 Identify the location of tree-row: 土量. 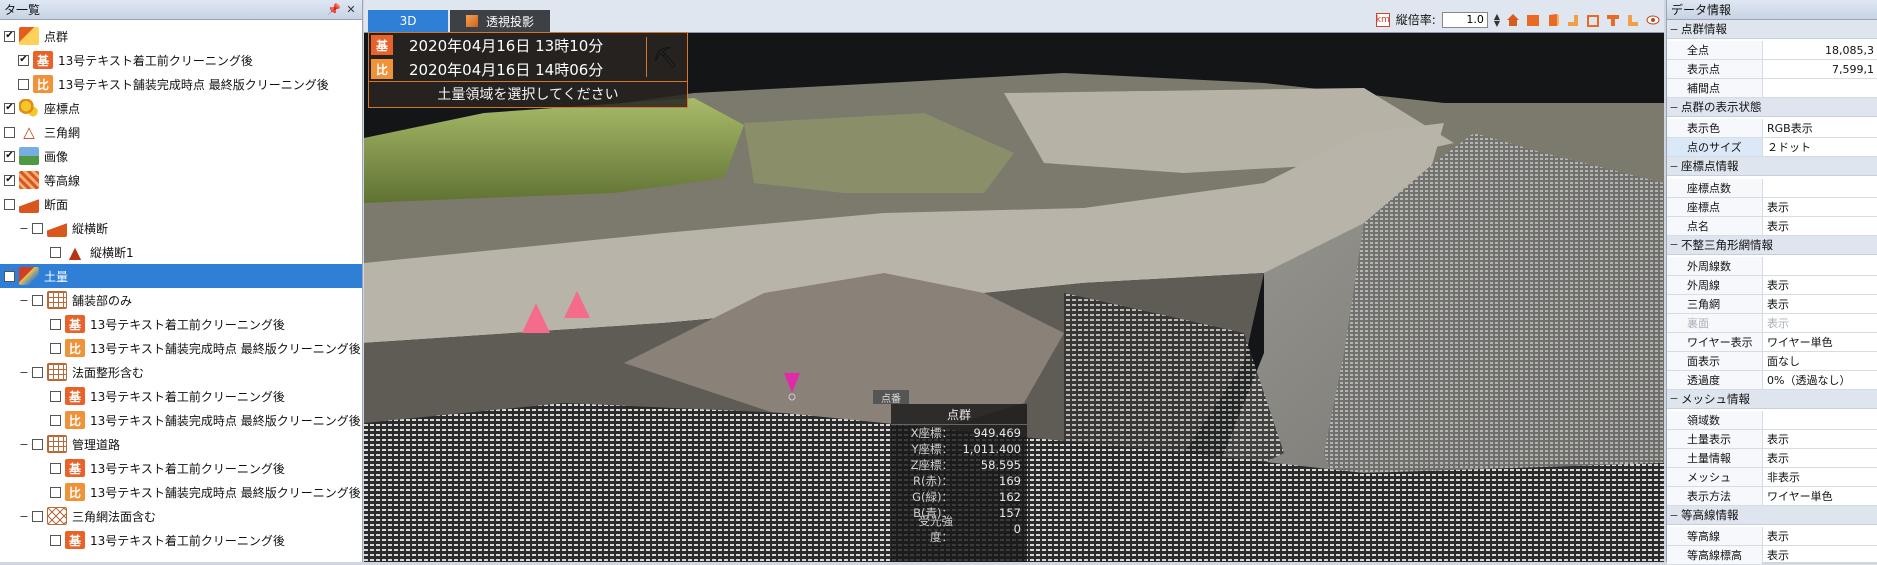
(181, 276).